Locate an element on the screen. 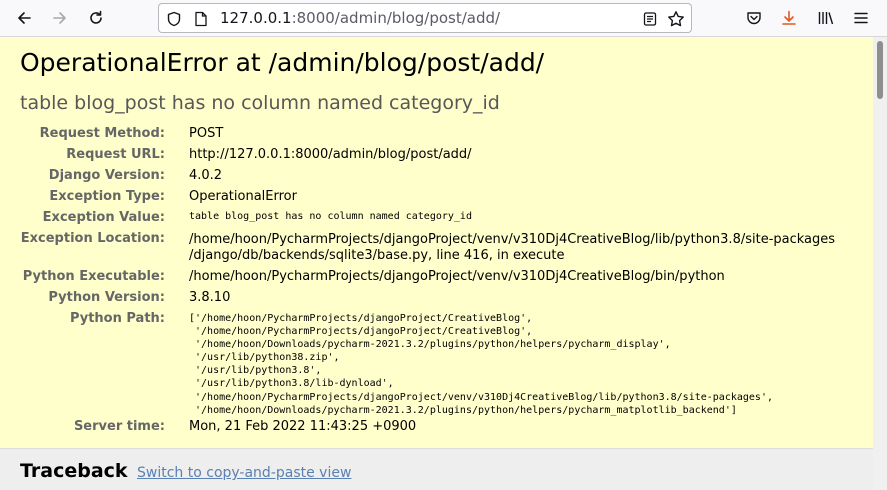 The image size is (887, 490). value-request-method: POST is located at coordinates (206, 133).